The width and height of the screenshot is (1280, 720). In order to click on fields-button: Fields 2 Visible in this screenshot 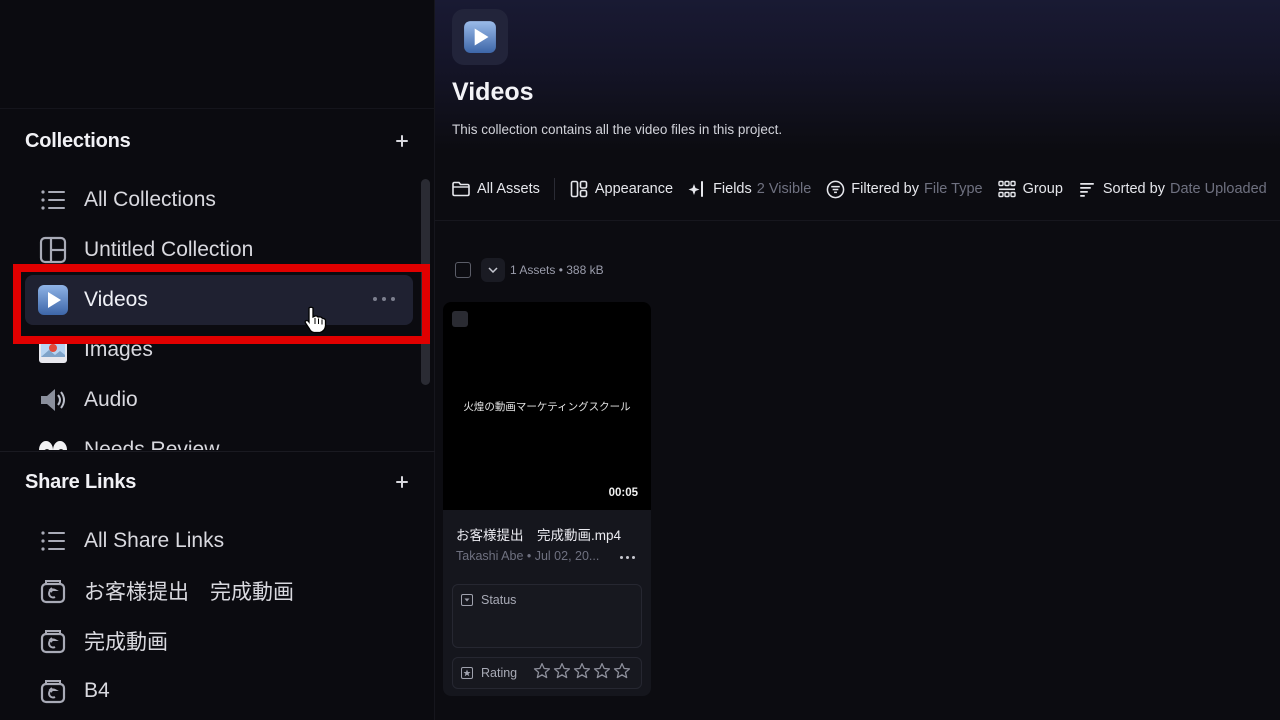, I will do `click(749, 189)`.